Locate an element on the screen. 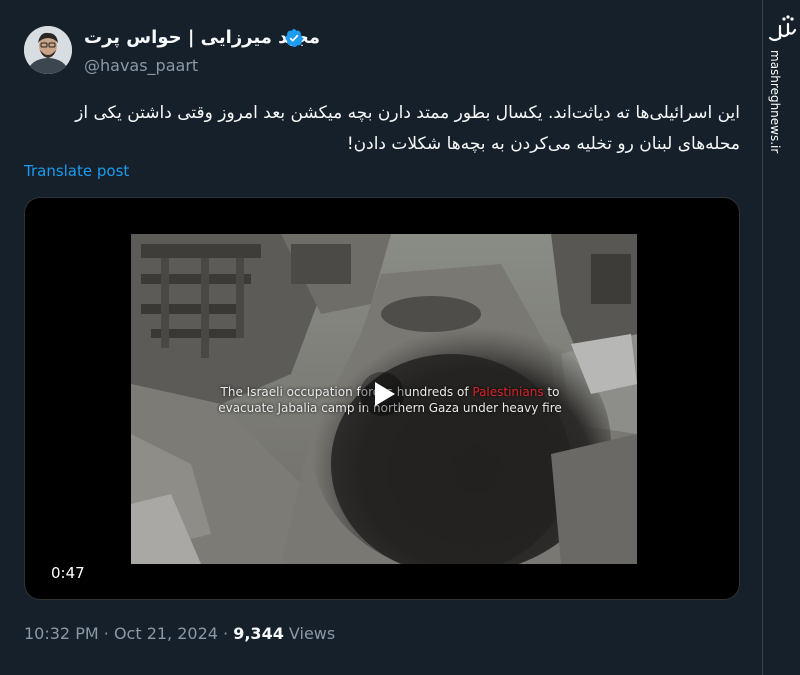 The height and width of the screenshot is (675, 800). video-duration: 0:47 is located at coordinates (68, 573).